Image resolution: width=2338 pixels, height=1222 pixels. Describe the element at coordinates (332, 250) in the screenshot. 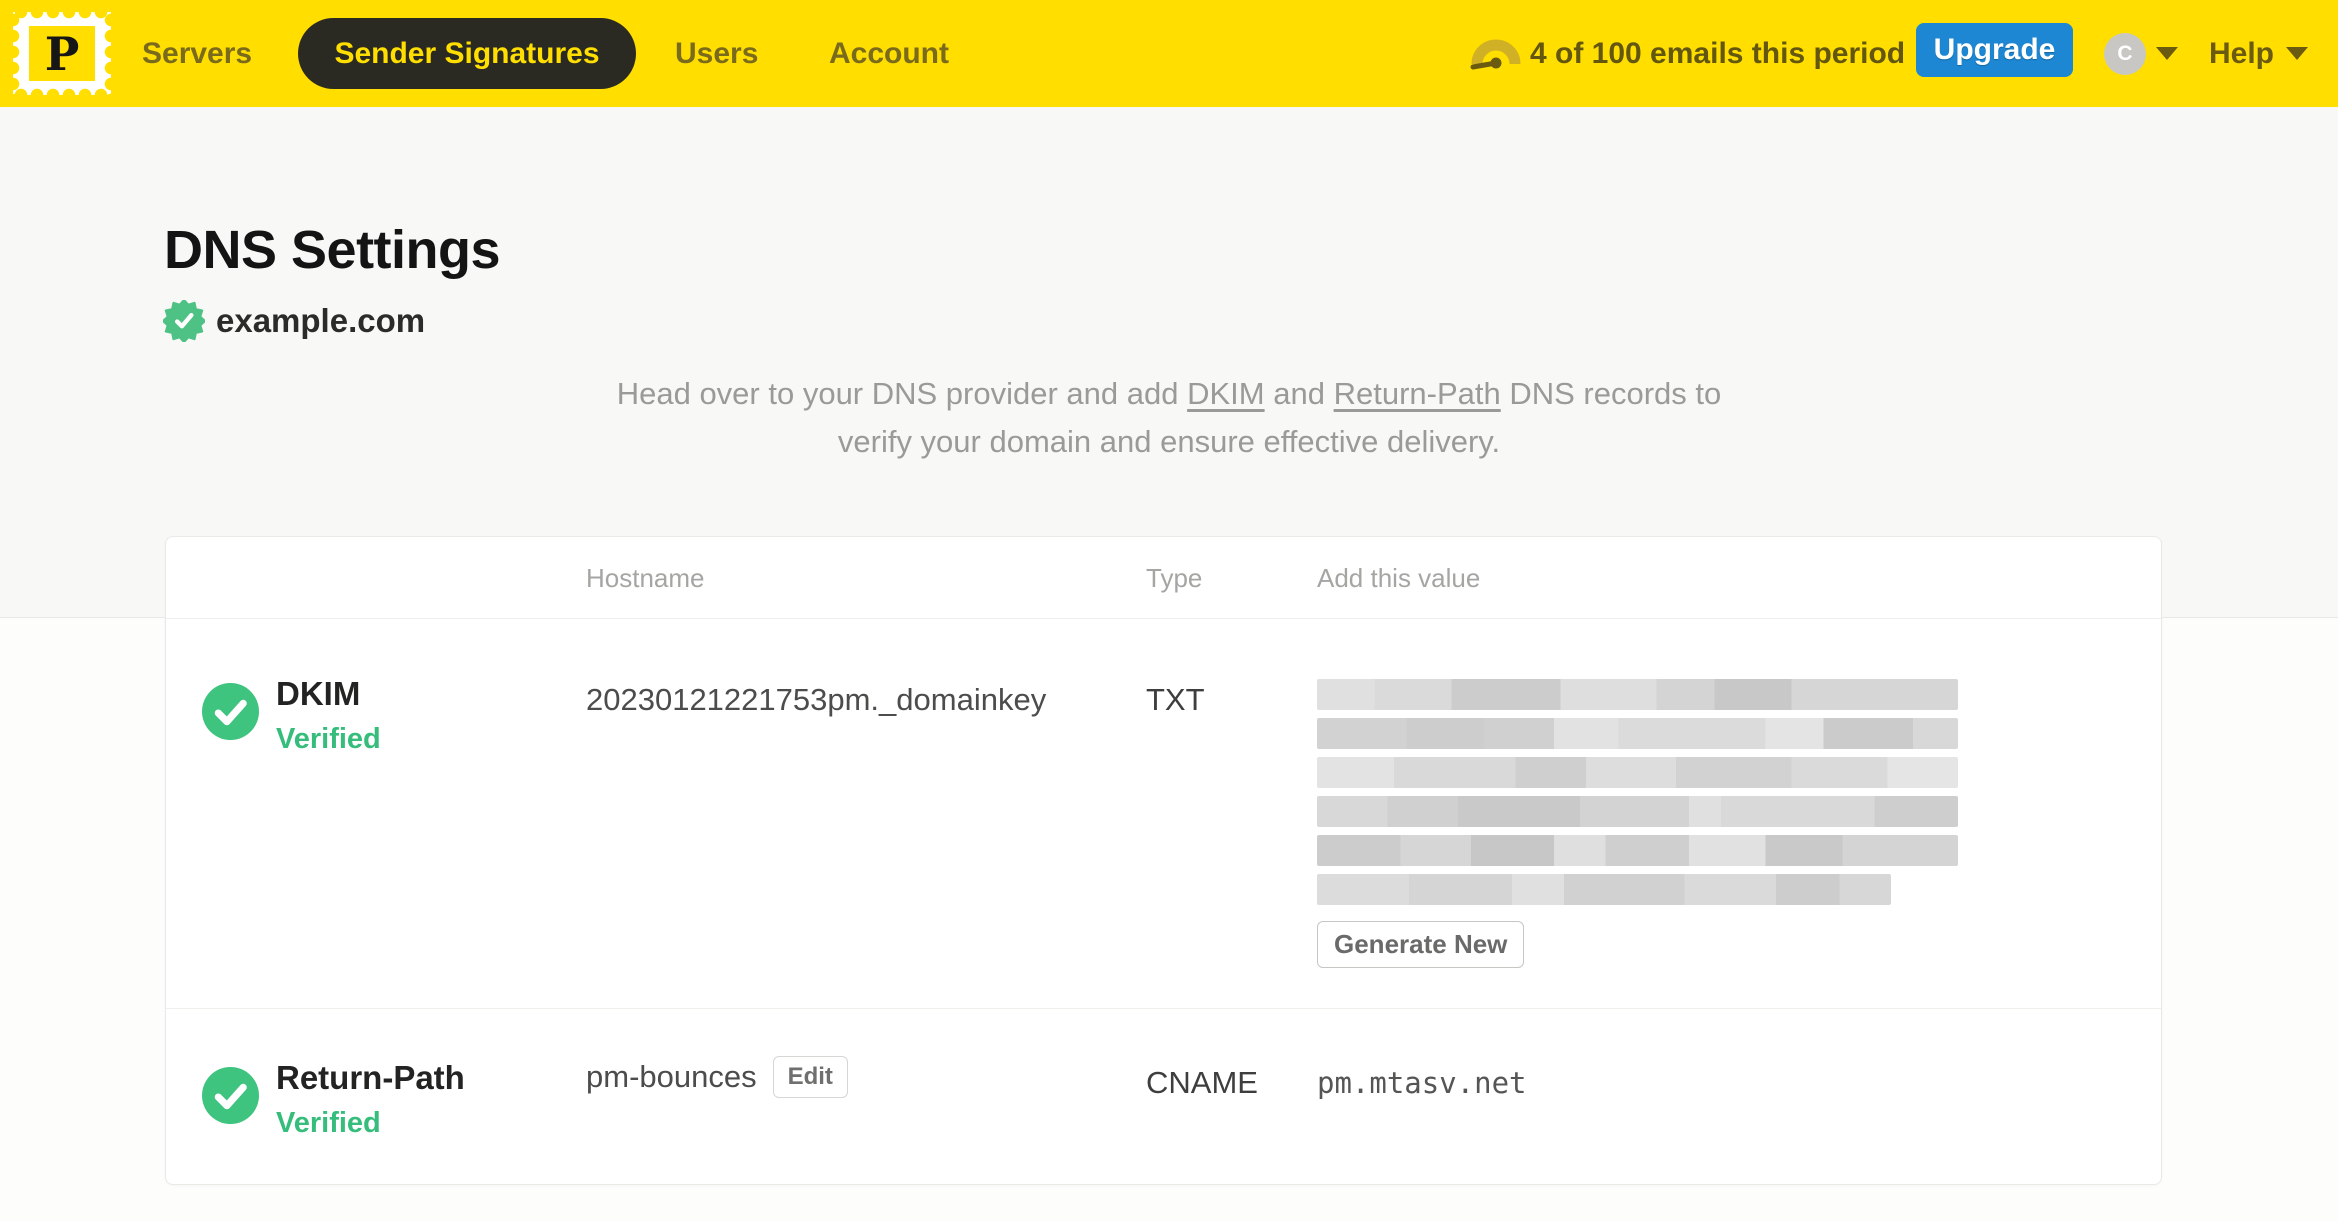

I see `page-title: DNS Settings` at that location.